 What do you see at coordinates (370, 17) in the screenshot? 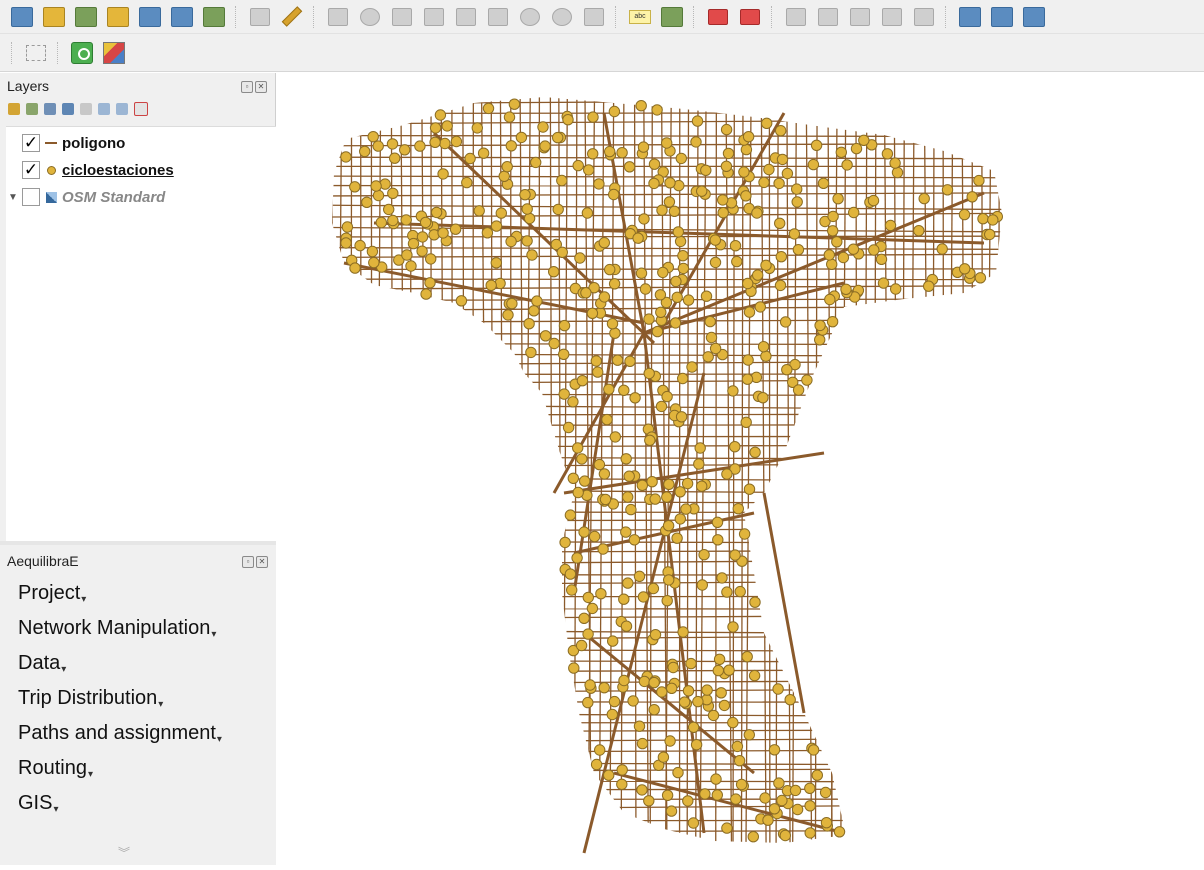
I see `add-point-icon` at bounding box center [370, 17].